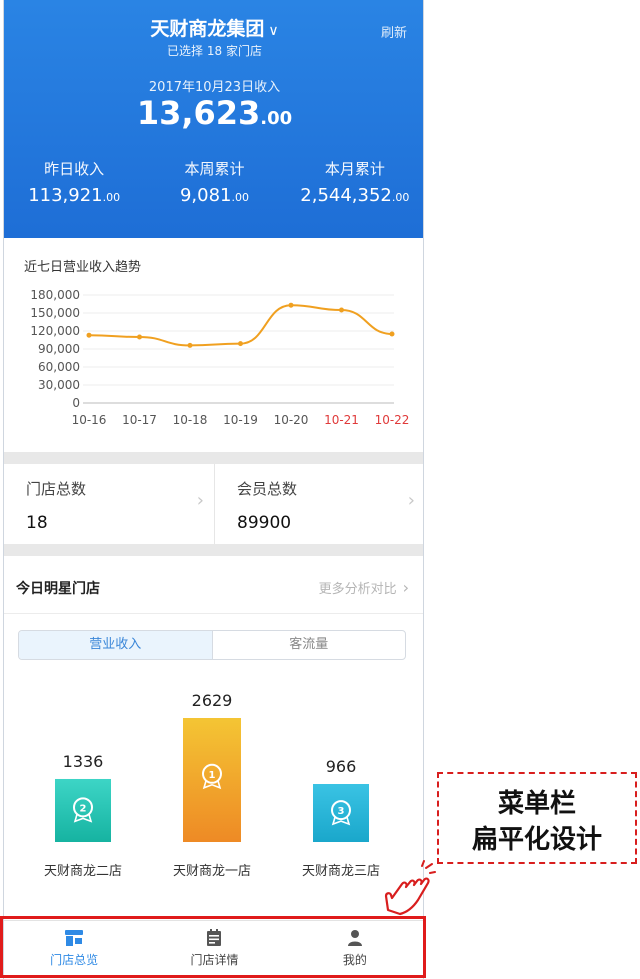 The height and width of the screenshot is (979, 640). What do you see at coordinates (74, 182) in the screenshot?
I see `stat-yesterday: 昨日收入 113,921.00` at bounding box center [74, 182].